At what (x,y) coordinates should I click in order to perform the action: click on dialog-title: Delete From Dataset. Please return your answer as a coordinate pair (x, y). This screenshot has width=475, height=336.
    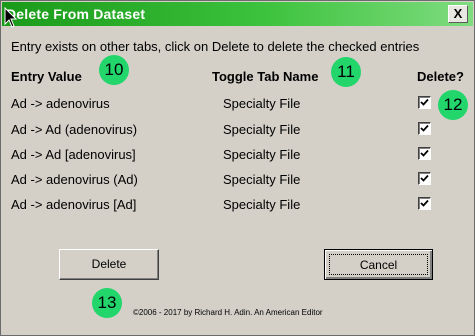
    Looking at the image, I should click on (76, 14).